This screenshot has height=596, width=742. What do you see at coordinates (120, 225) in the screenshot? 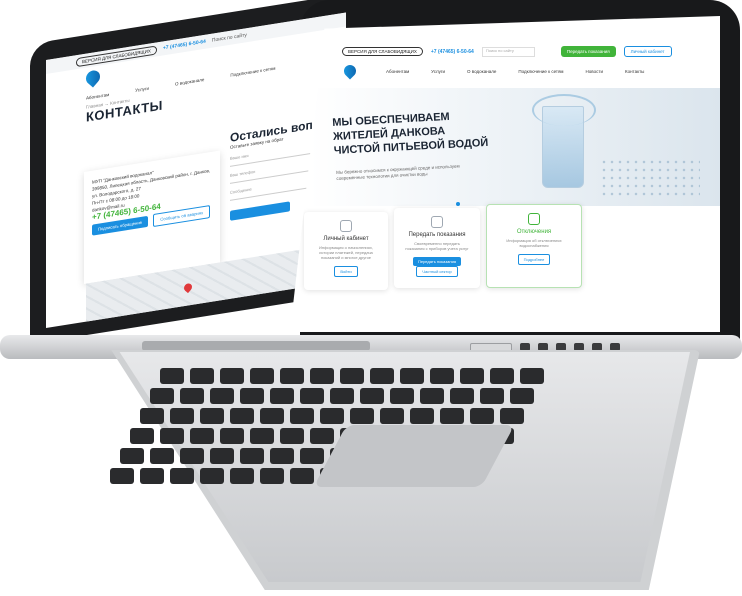
I see `submit-request-button: Подписать обращение` at bounding box center [120, 225].